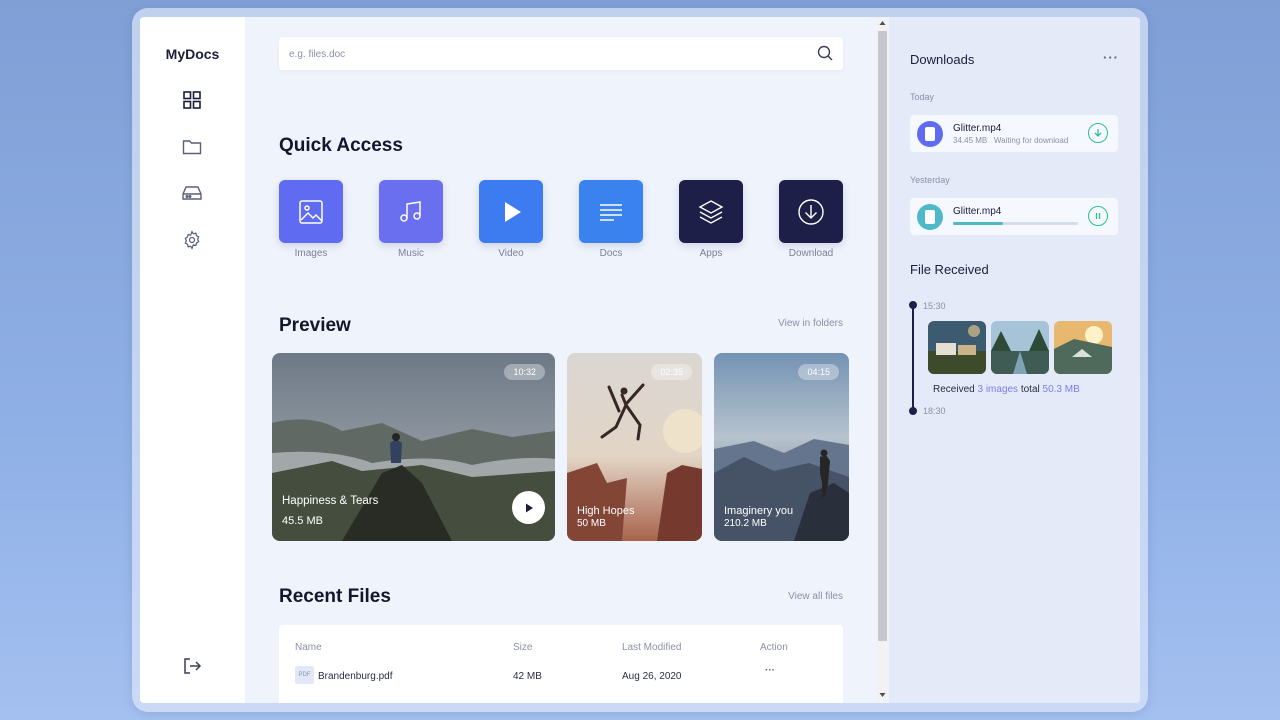 The image size is (1280, 720). Describe the element at coordinates (1031, 140) in the screenshot. I see `download-status: Waiting for download` at that location.